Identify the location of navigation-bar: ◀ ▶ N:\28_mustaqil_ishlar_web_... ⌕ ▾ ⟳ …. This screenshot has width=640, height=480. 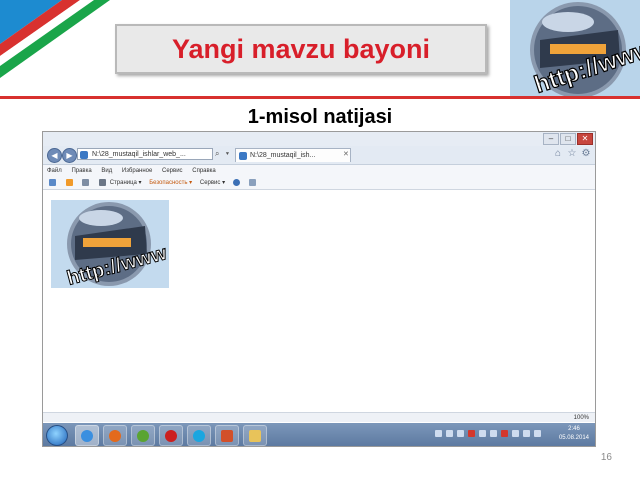
(319, 155).